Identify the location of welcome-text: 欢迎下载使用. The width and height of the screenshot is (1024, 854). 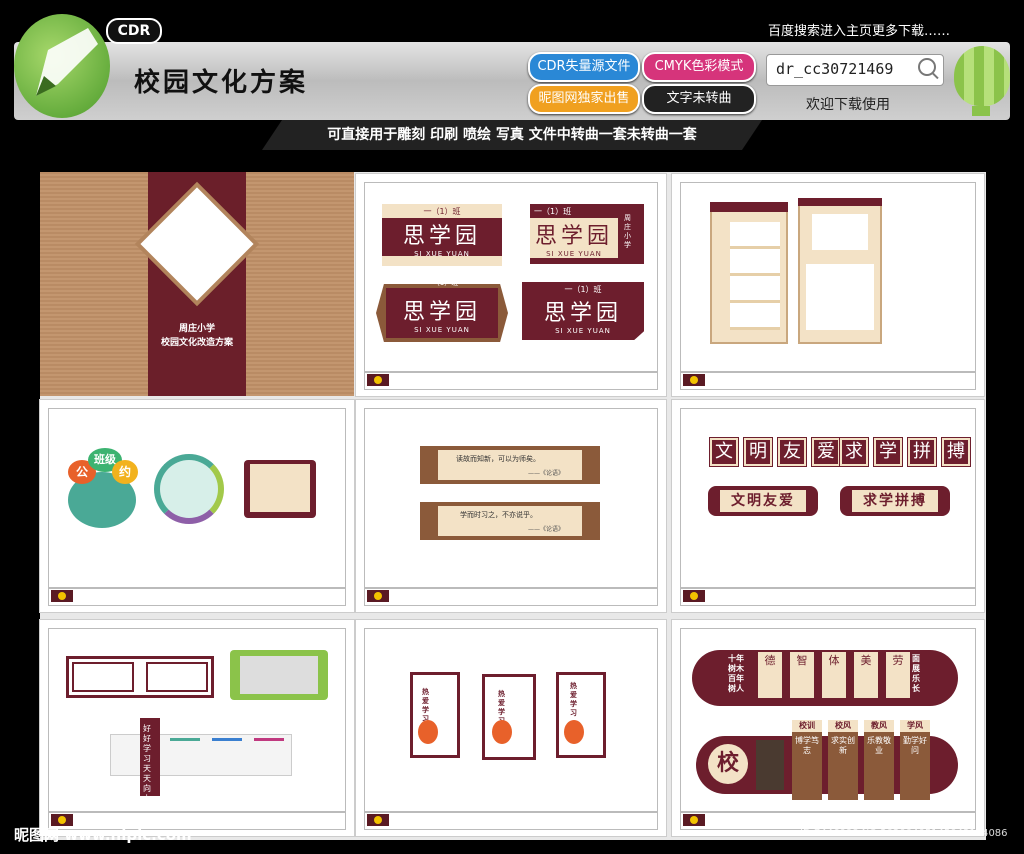
(848, 105).